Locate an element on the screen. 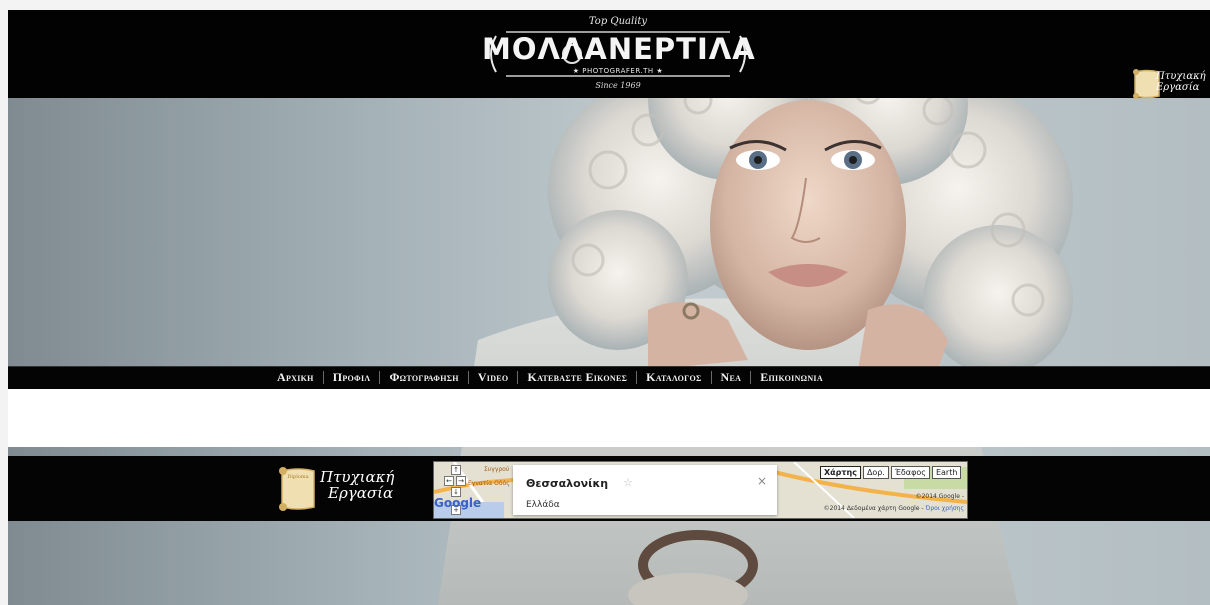 This screenshot has height=605, width=1210. google-logo: Google is located at coordinates (457, 503).